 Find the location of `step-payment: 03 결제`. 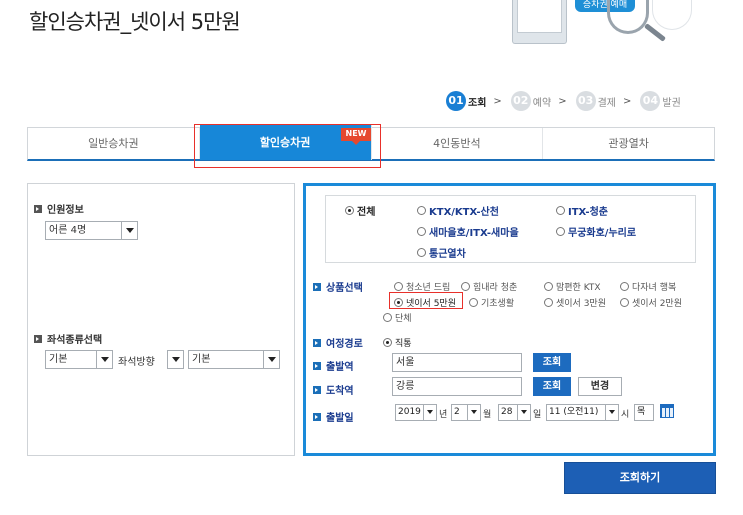

step-payment: 03 결제 is located at coordinates (595, 101).